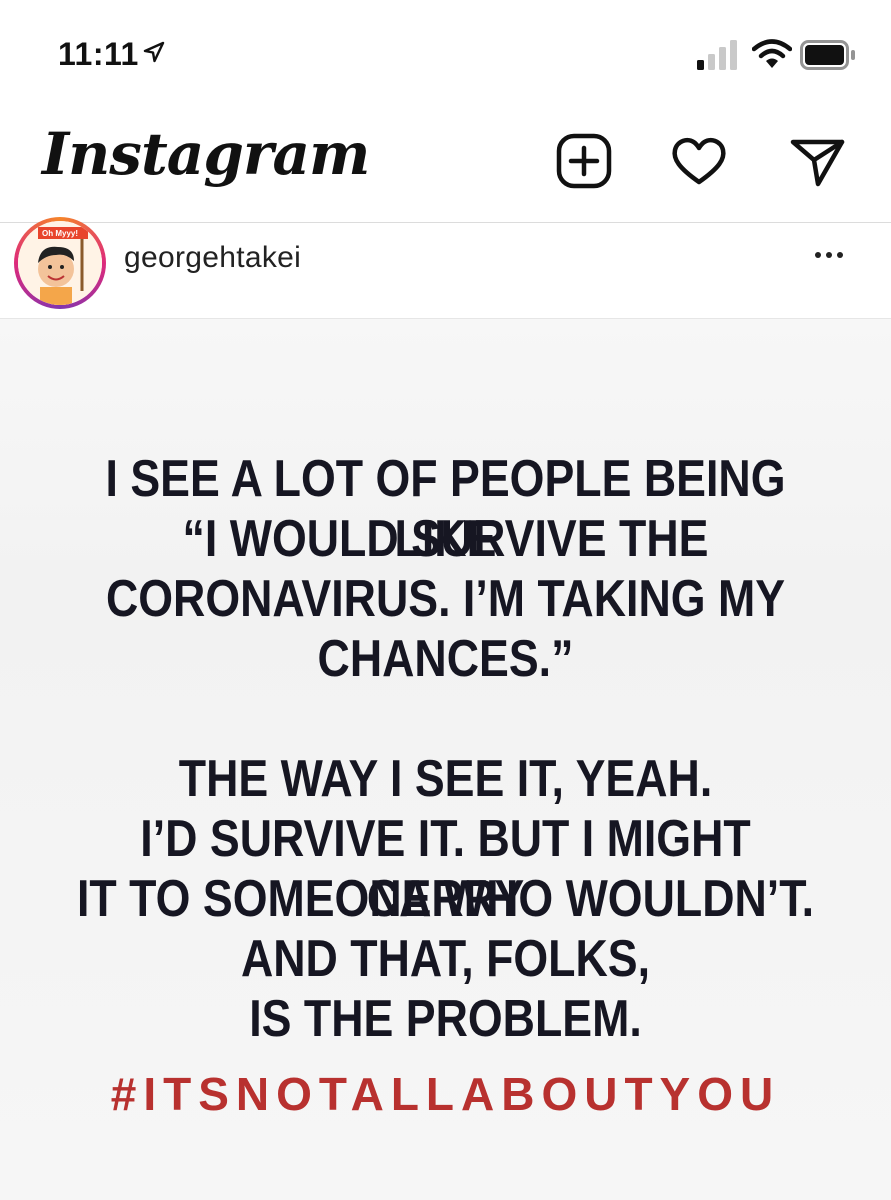  I want to click on avatar: Oh Myyy!, so click(60, 263).